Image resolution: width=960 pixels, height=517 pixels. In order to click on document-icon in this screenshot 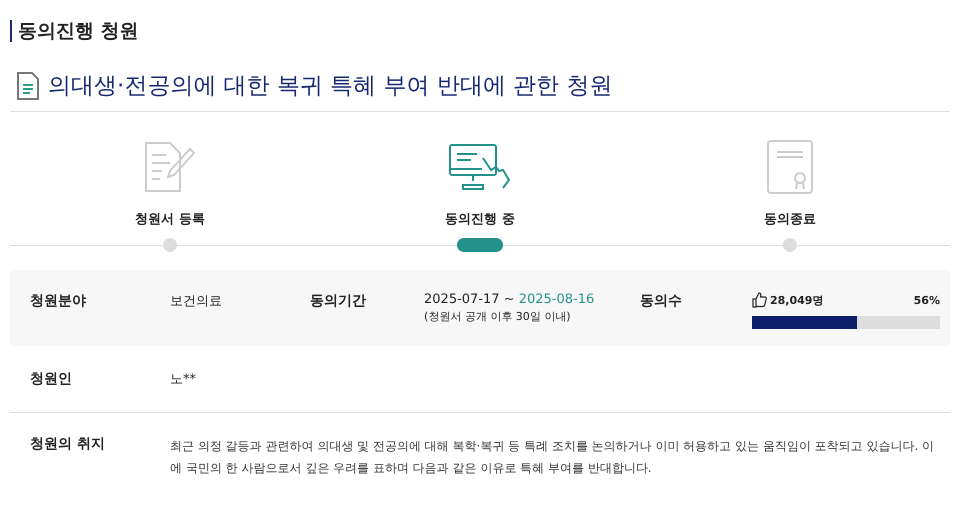, I will do `click(28, 86)`.